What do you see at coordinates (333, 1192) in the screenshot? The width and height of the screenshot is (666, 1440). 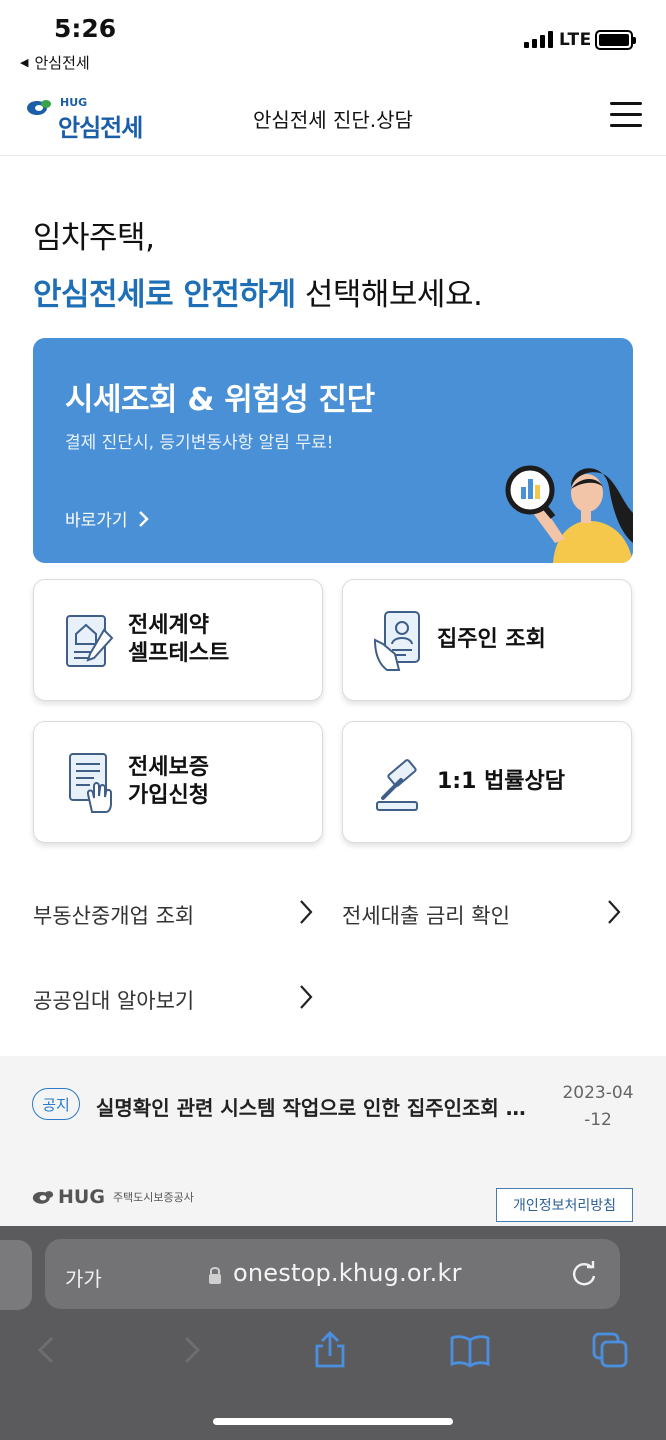 I see `footer: HUG 주택도시보증공사 개인정보처리방침` at bounding box center [333, 1192].